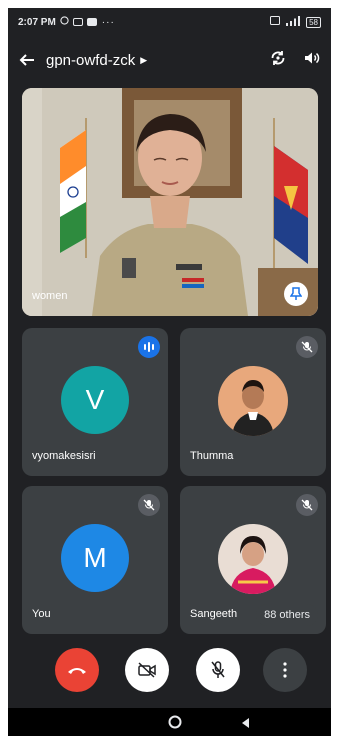 This screenshot has width=339, height=736. I want to click on participant-name: vyomakesisri, so click(64, 456).